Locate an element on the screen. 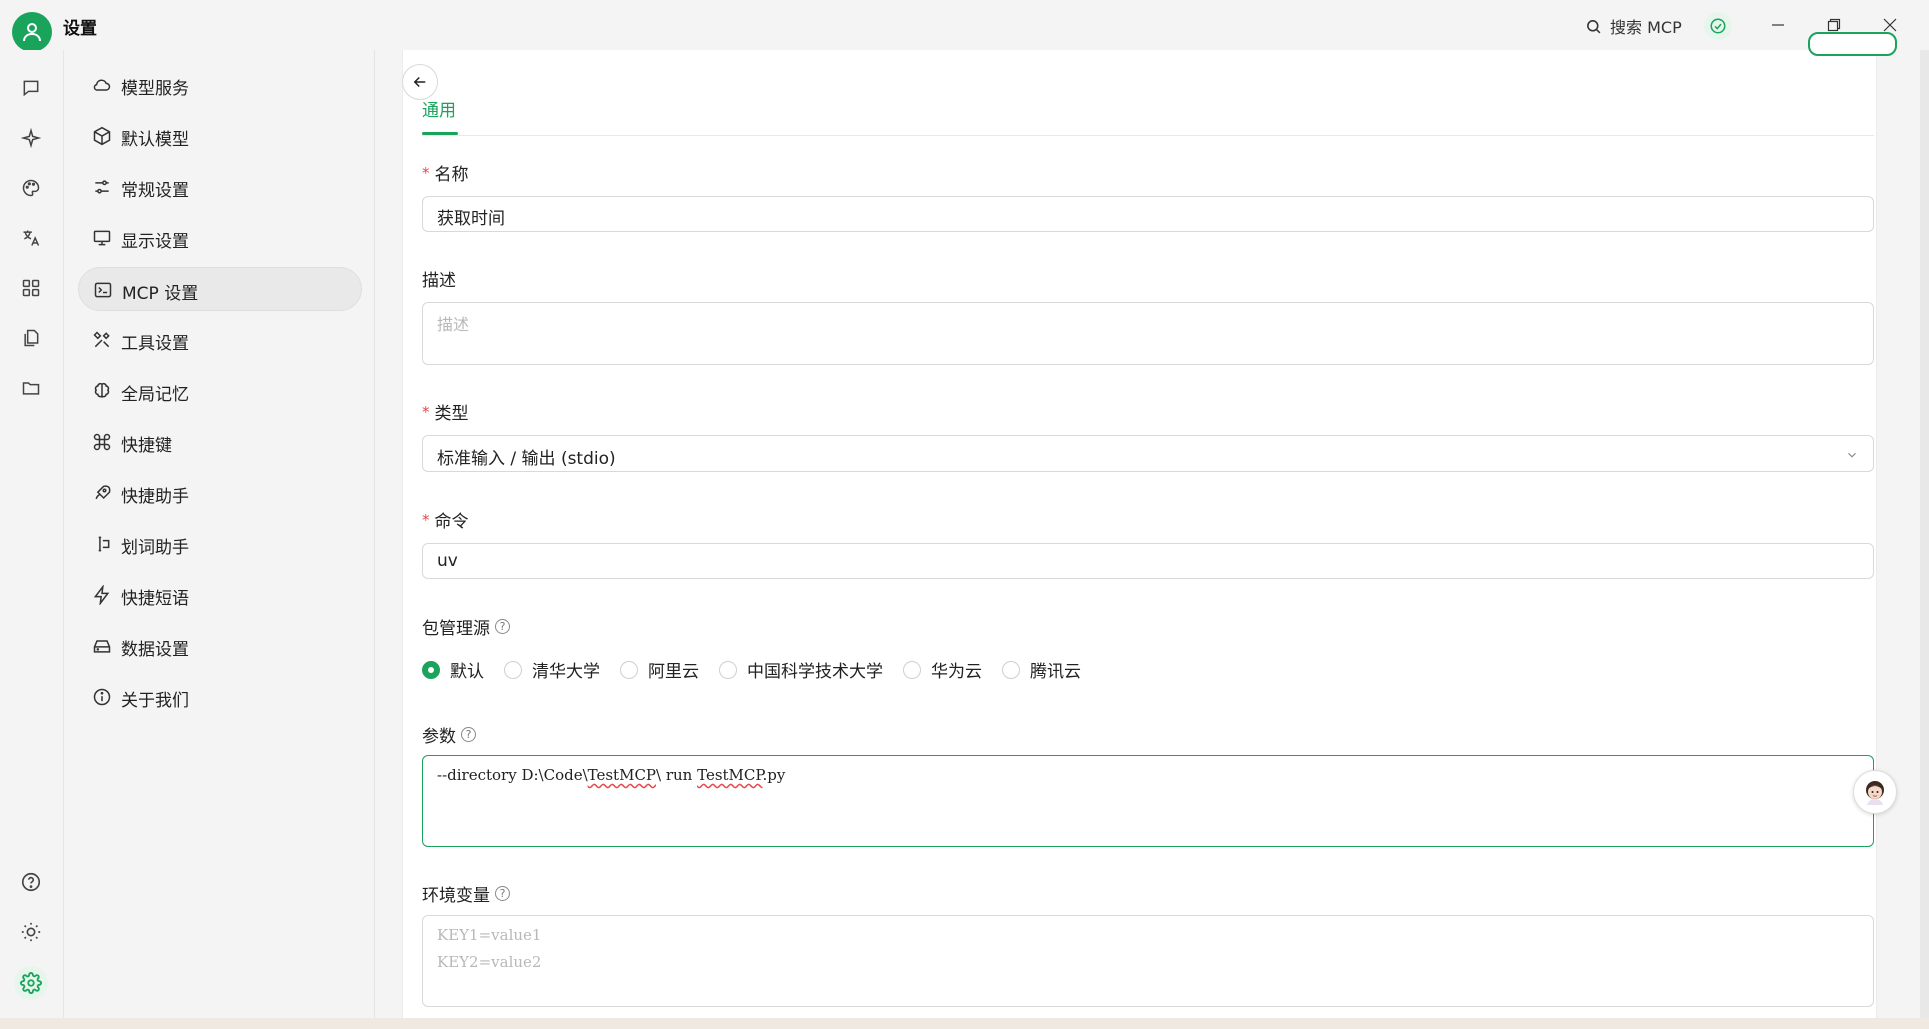  env-placeholder-line: KEY1=value1 is located at coordinates (489, 935).